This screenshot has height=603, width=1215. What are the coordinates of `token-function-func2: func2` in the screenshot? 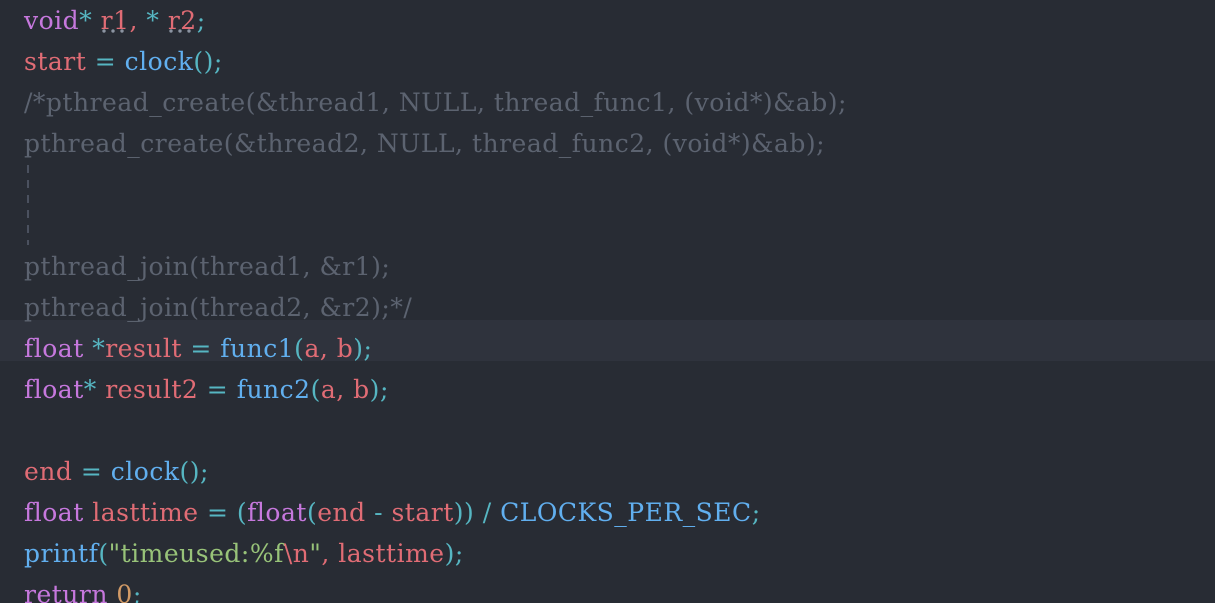 It's located at (273, 389).